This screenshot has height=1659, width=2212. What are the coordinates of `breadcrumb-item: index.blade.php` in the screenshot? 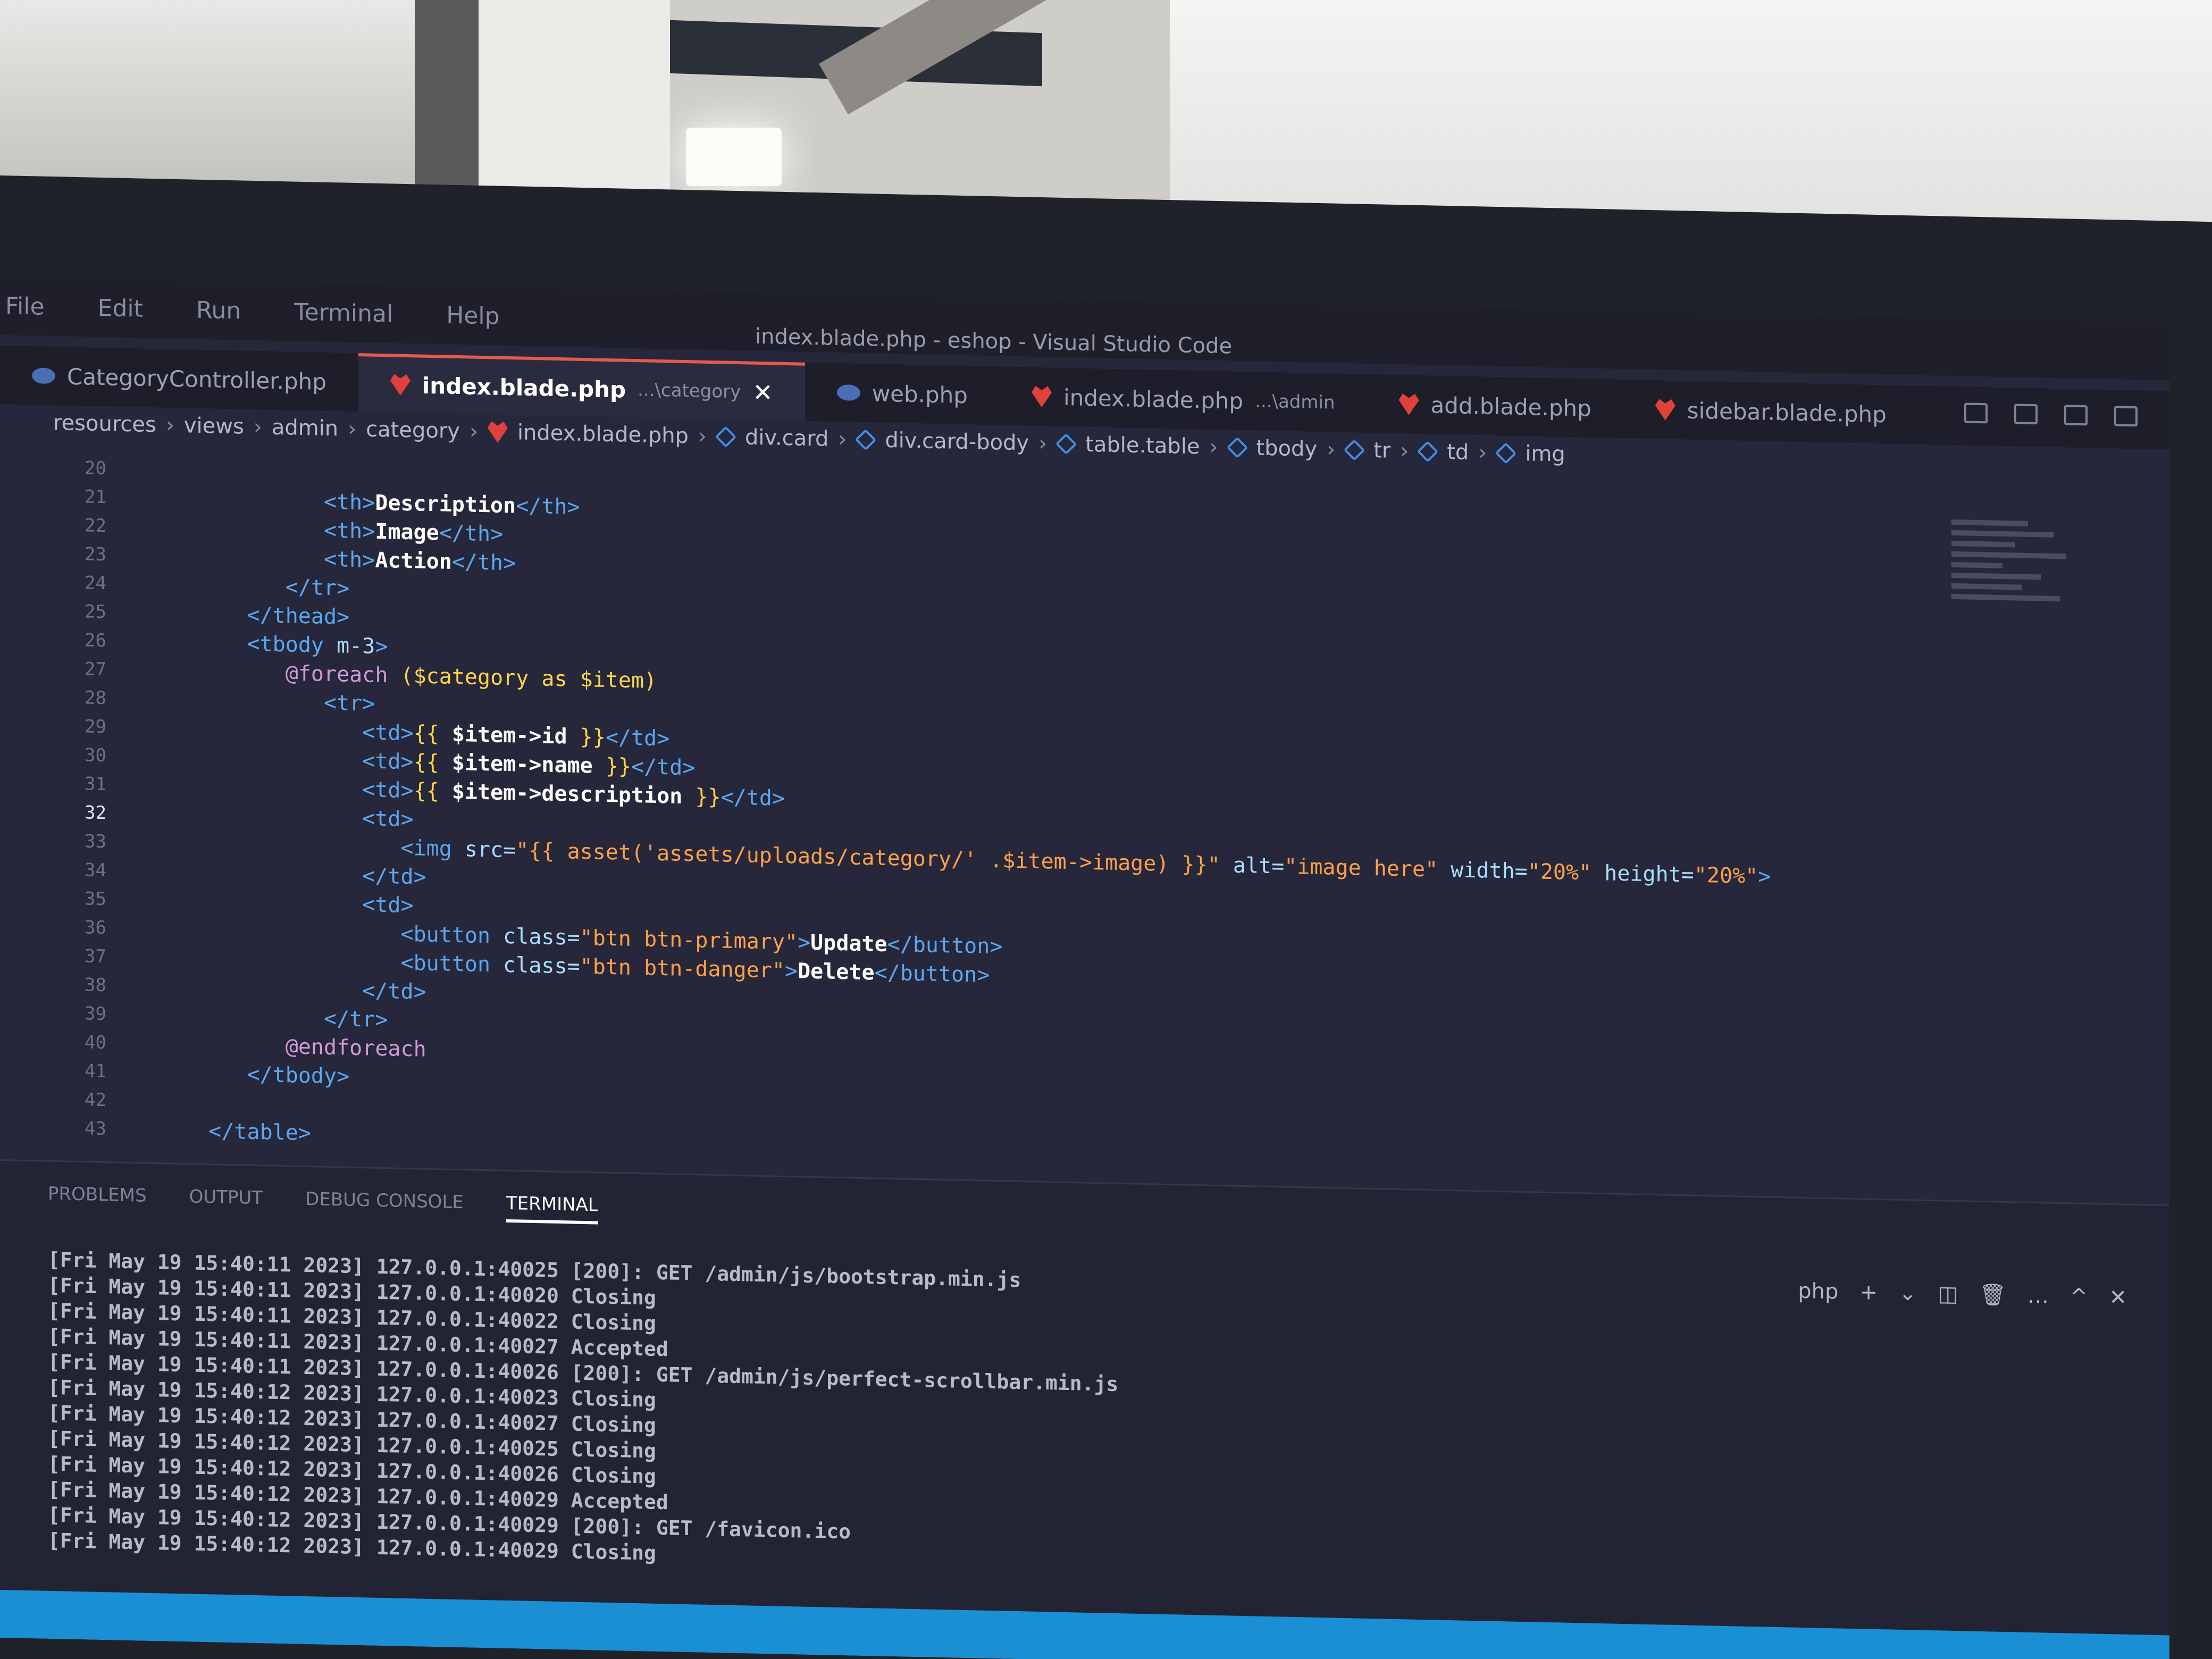 It's located at (603, 434).